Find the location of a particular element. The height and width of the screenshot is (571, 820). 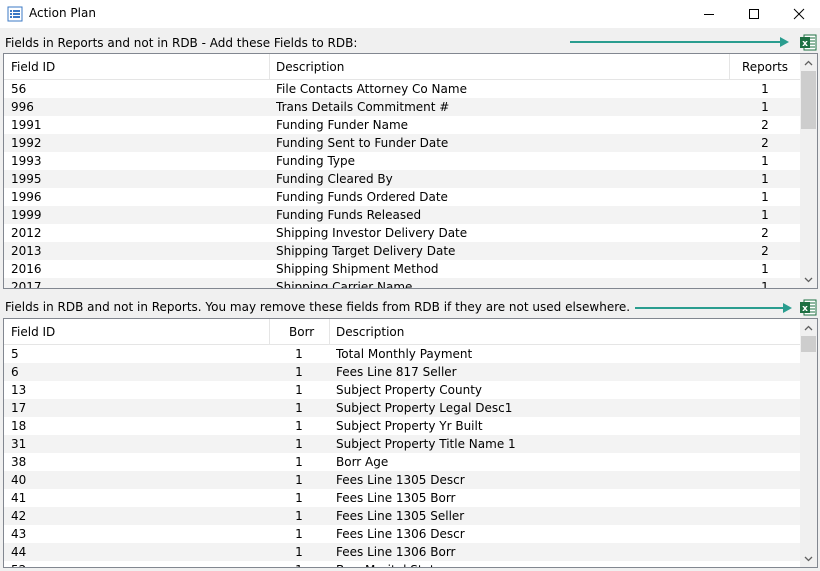

window-title: Action Plan is located at coordinates (62, 13).